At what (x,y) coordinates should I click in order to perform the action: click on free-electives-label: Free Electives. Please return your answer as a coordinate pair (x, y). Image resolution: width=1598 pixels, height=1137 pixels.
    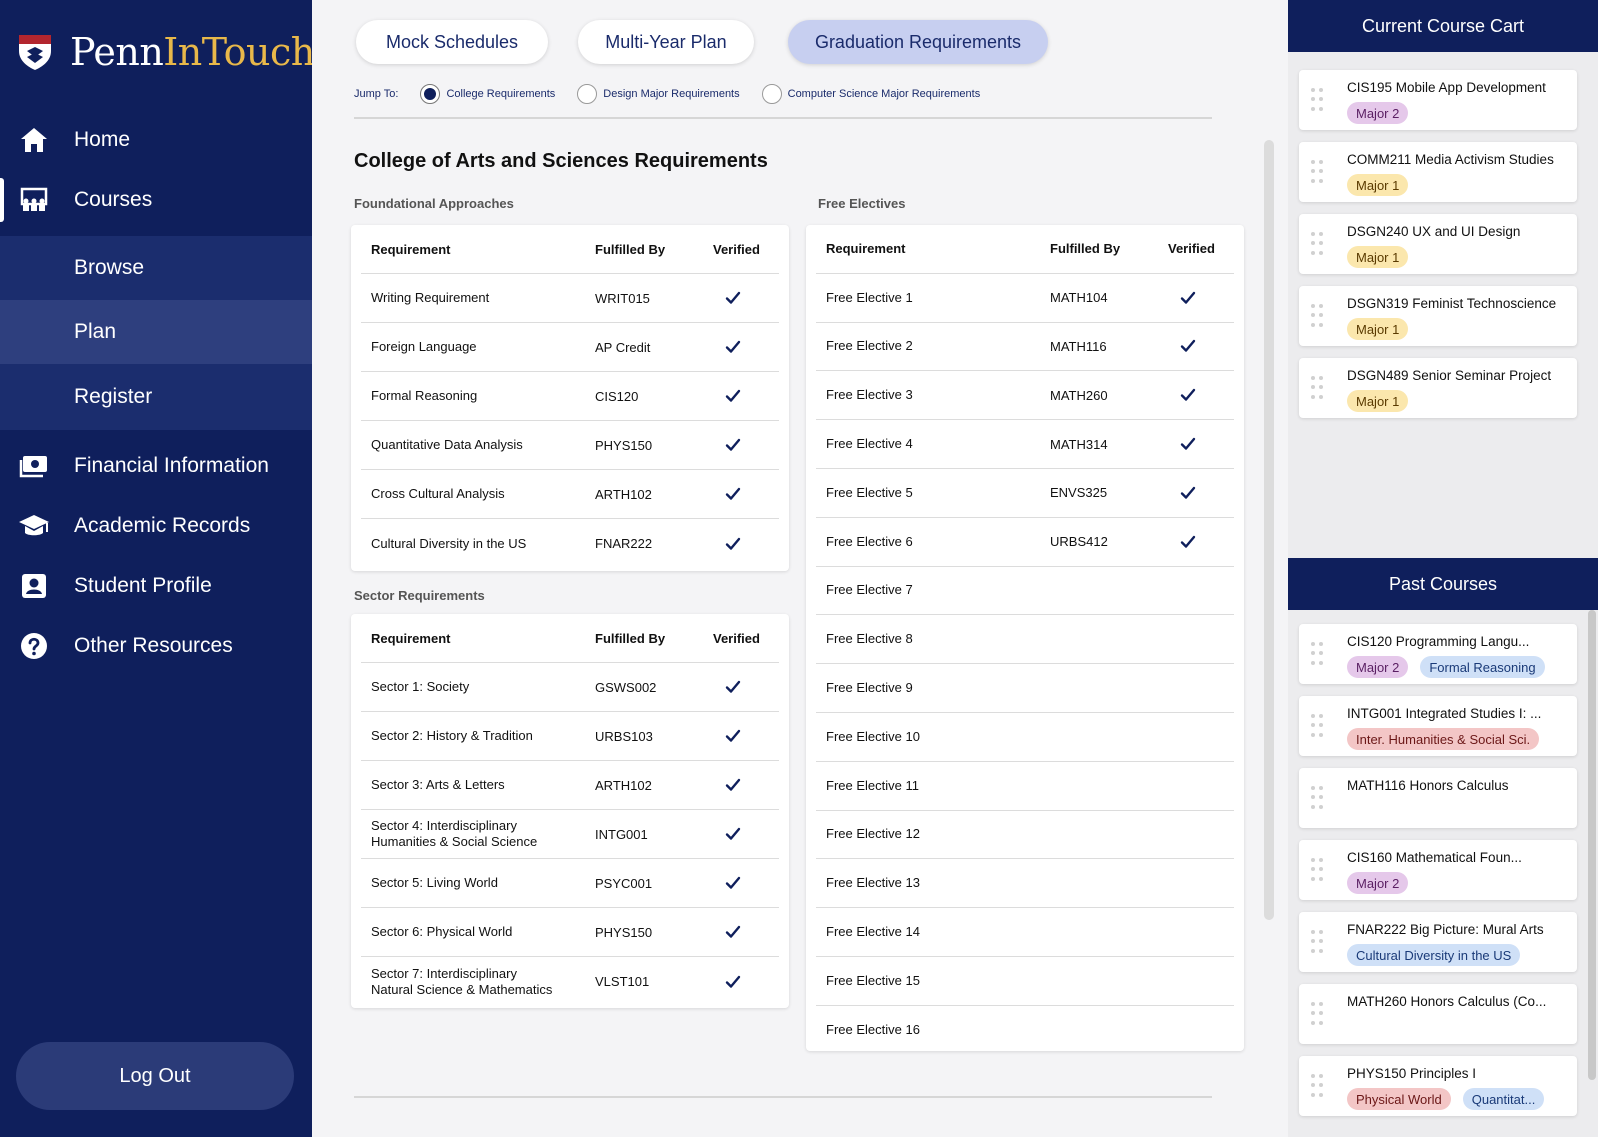
    Looking at the image, I should click on (862, 203).